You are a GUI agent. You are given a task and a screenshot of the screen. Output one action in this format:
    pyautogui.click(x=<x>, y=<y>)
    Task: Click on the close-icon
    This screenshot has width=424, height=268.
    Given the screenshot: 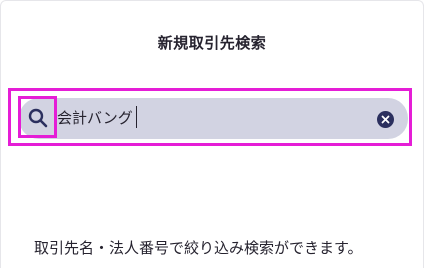 What is the action you would take?
    pyautogui.click(x=385, y=119)
    